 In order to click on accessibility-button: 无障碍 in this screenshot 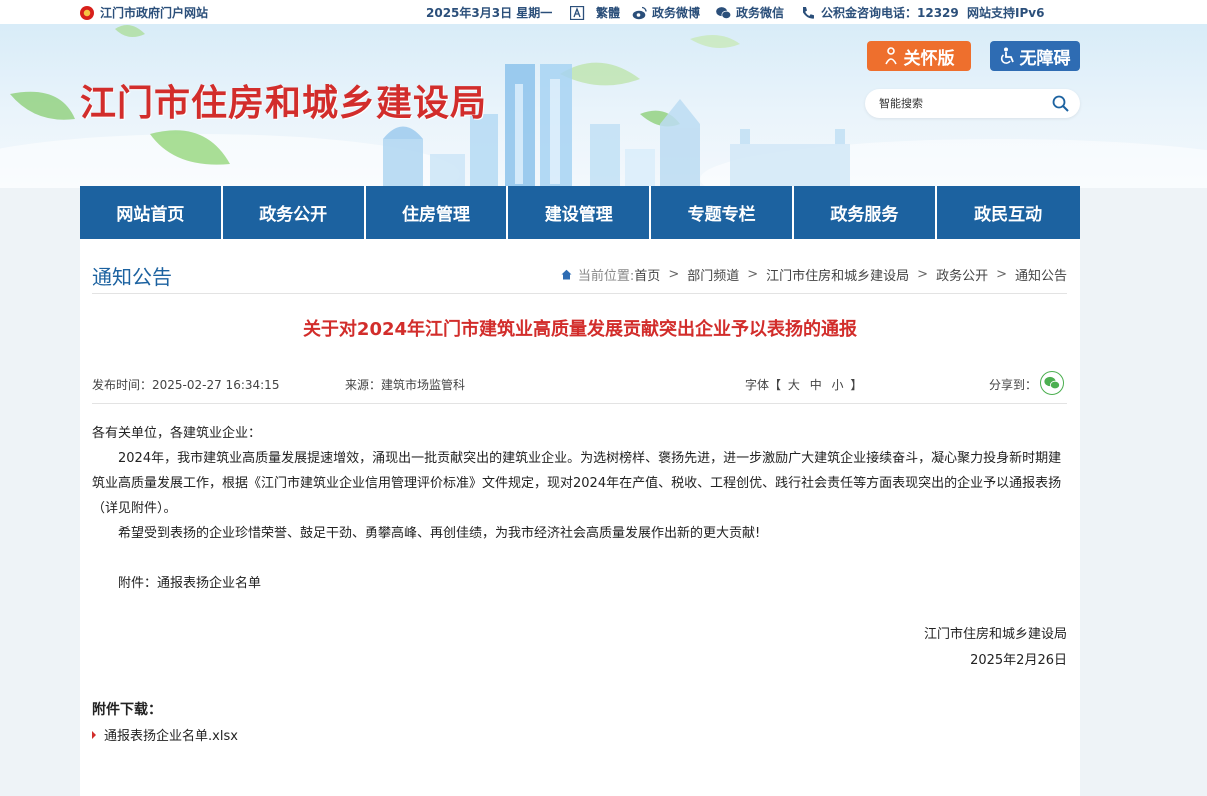, I will do `click(1035, 56)`.